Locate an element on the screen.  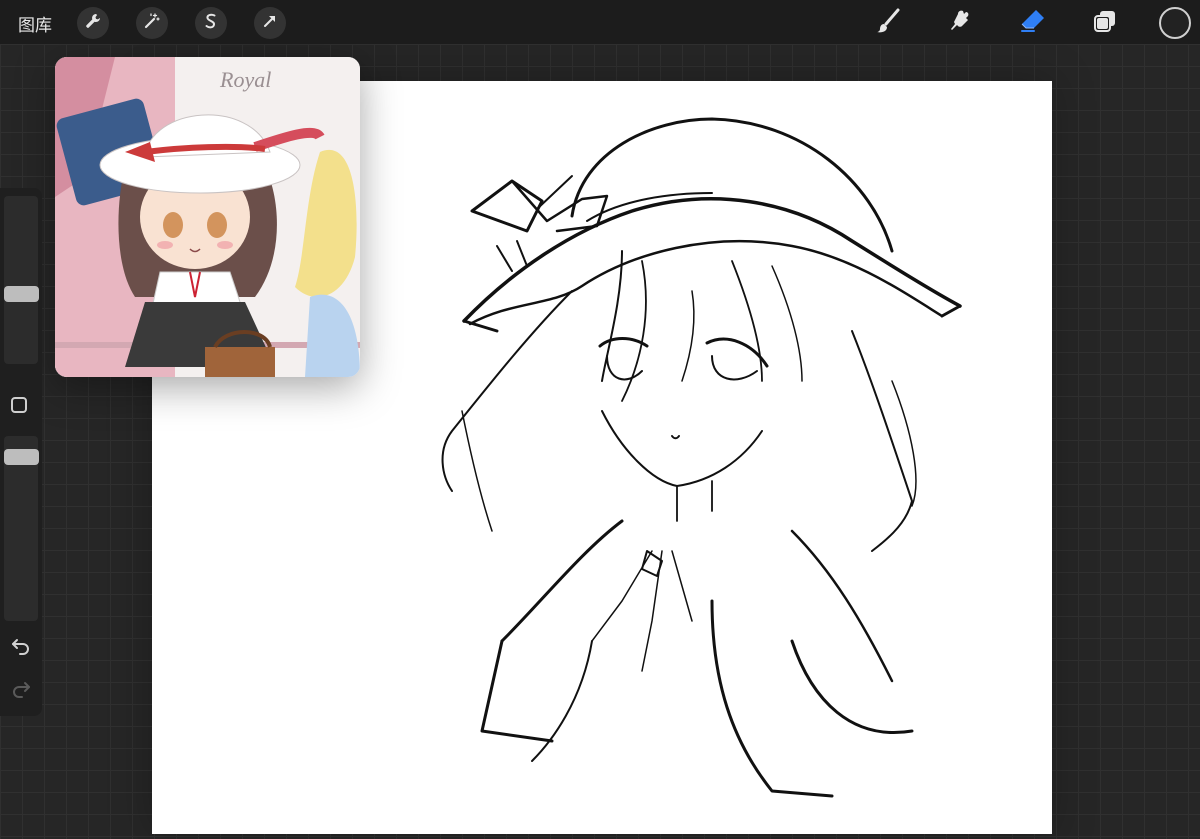
transform-icon is located at coordinates (270, 23).